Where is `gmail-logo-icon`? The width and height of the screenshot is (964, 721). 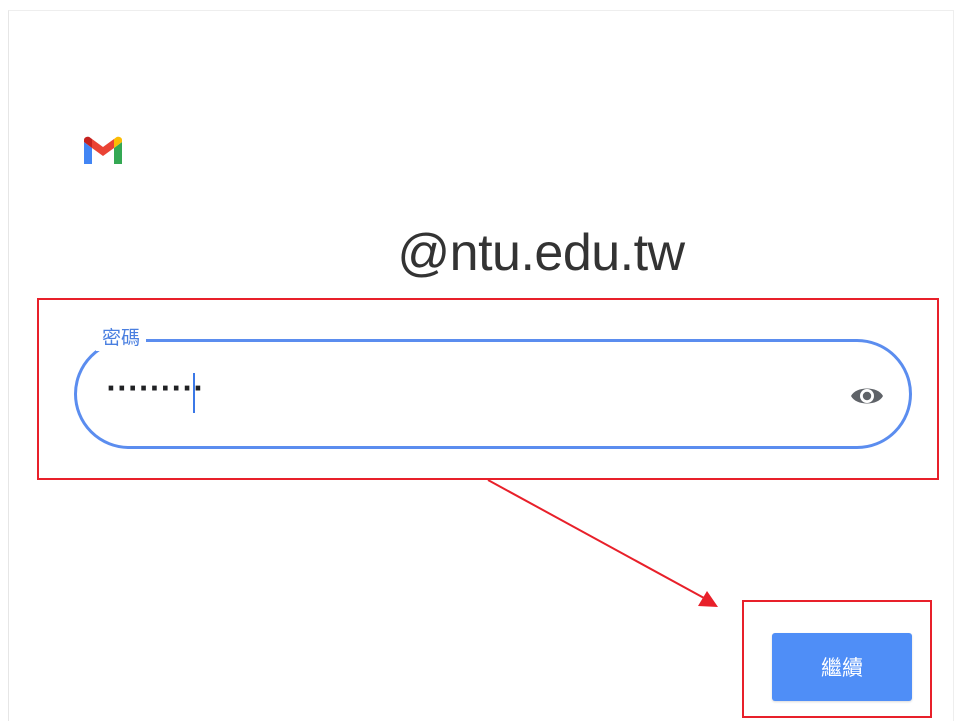 gmail-logo-icon is located at coordinates (103, 150).